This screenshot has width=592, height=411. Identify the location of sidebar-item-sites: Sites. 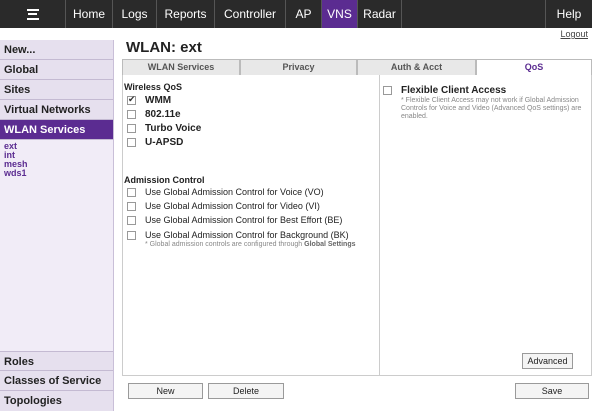
(56, 90).